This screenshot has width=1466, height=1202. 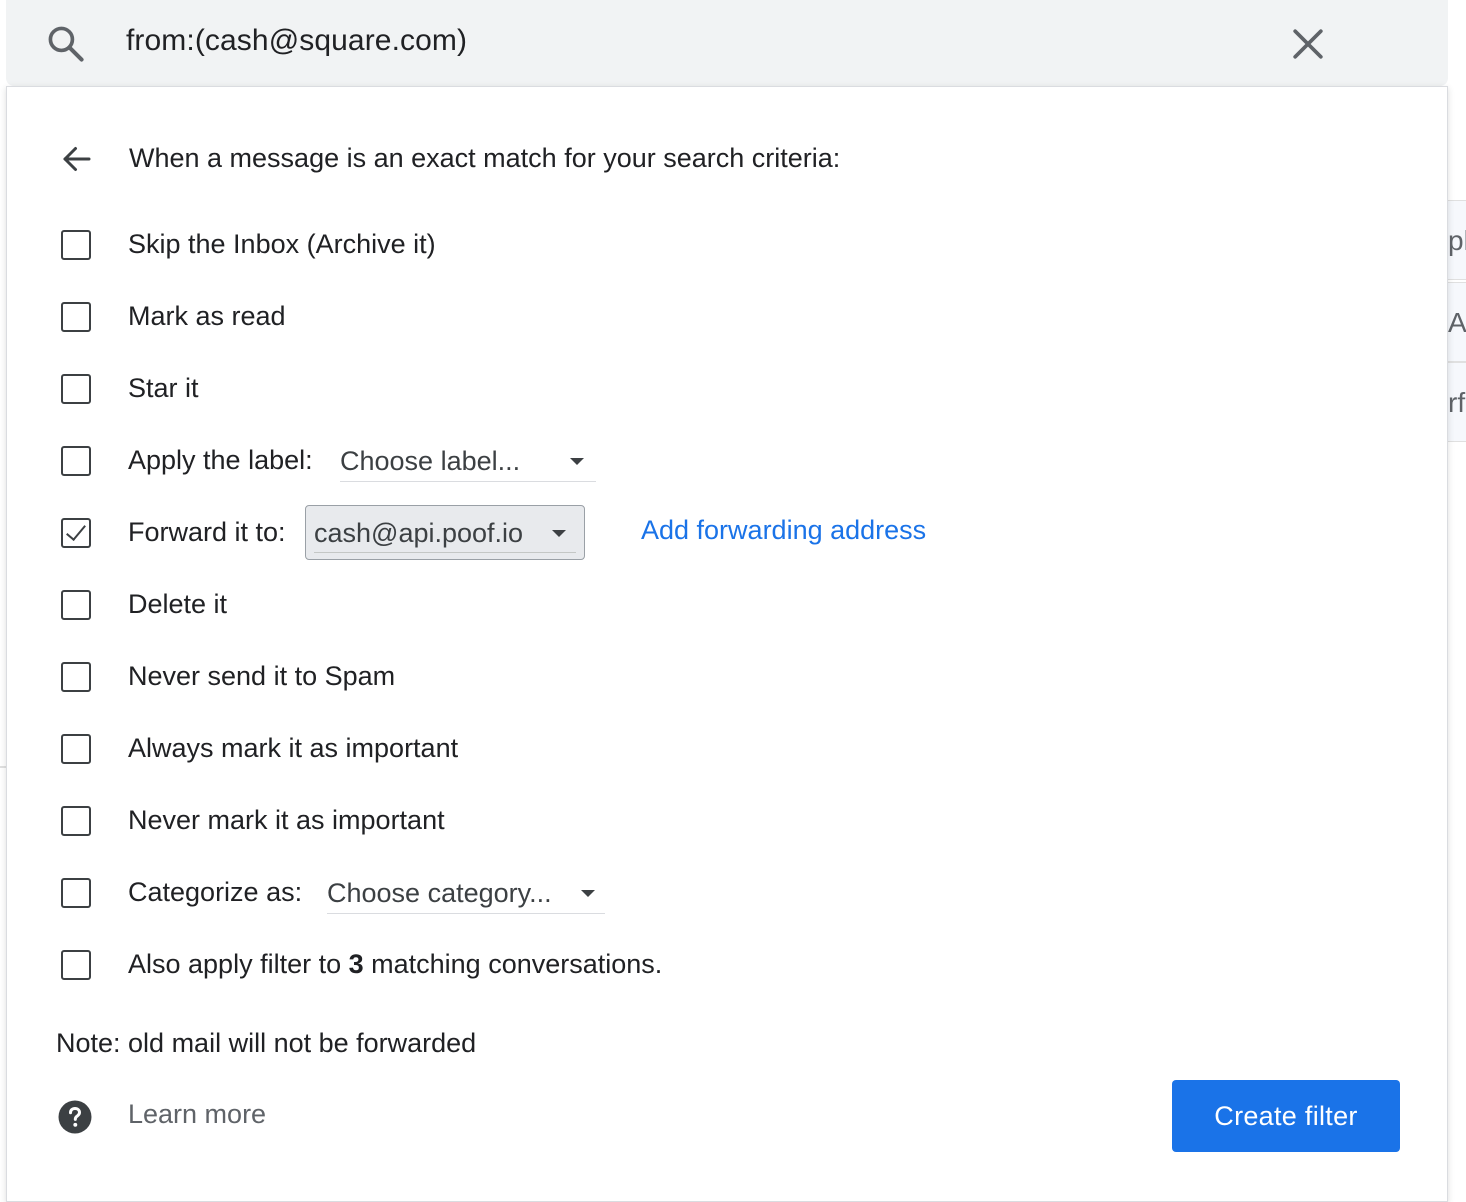 What do you see at coordinates (727, 43) in the screenshot?
I see `search-bar: from:(cash@square.com)` at bounding box center [727, 43].